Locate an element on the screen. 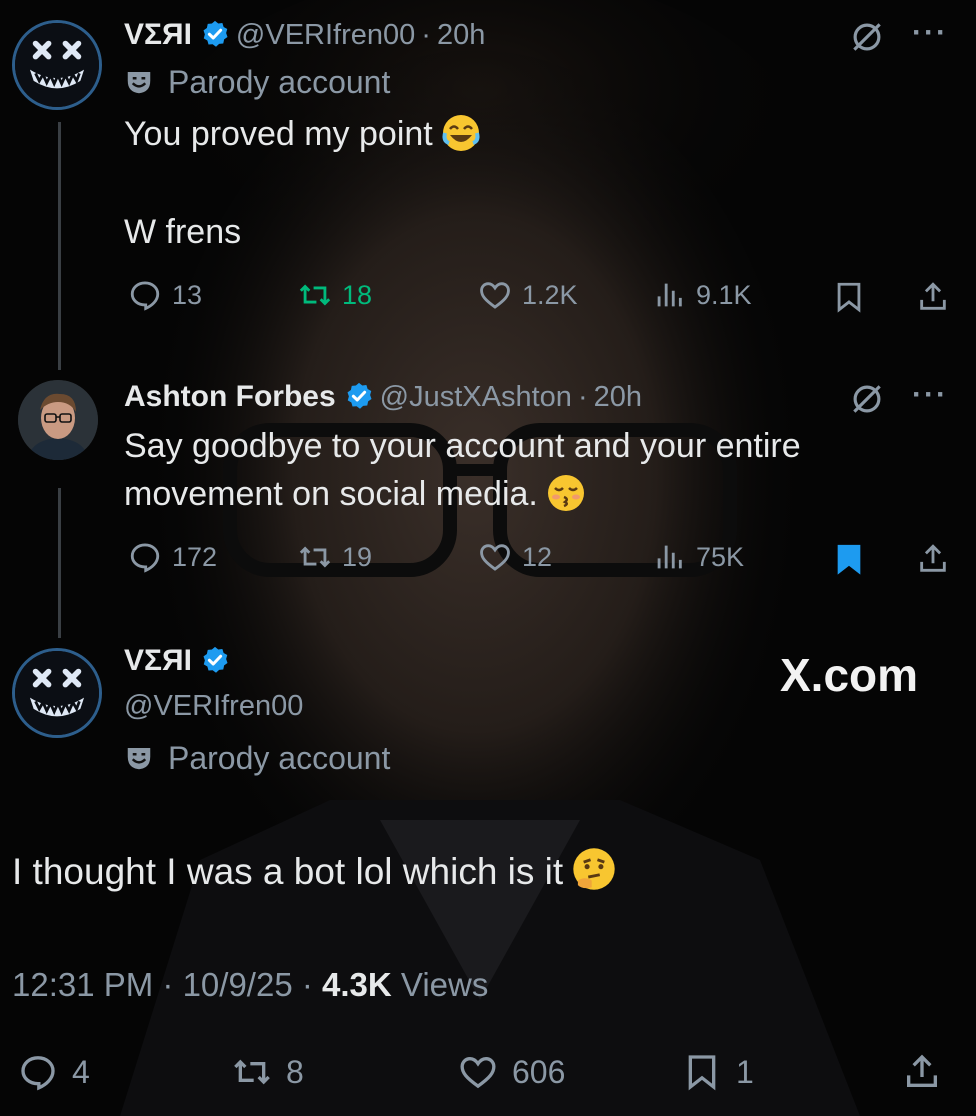 This screenshot has width=976, height=1116. views-button: 75K is located at coordinates (698, 557).